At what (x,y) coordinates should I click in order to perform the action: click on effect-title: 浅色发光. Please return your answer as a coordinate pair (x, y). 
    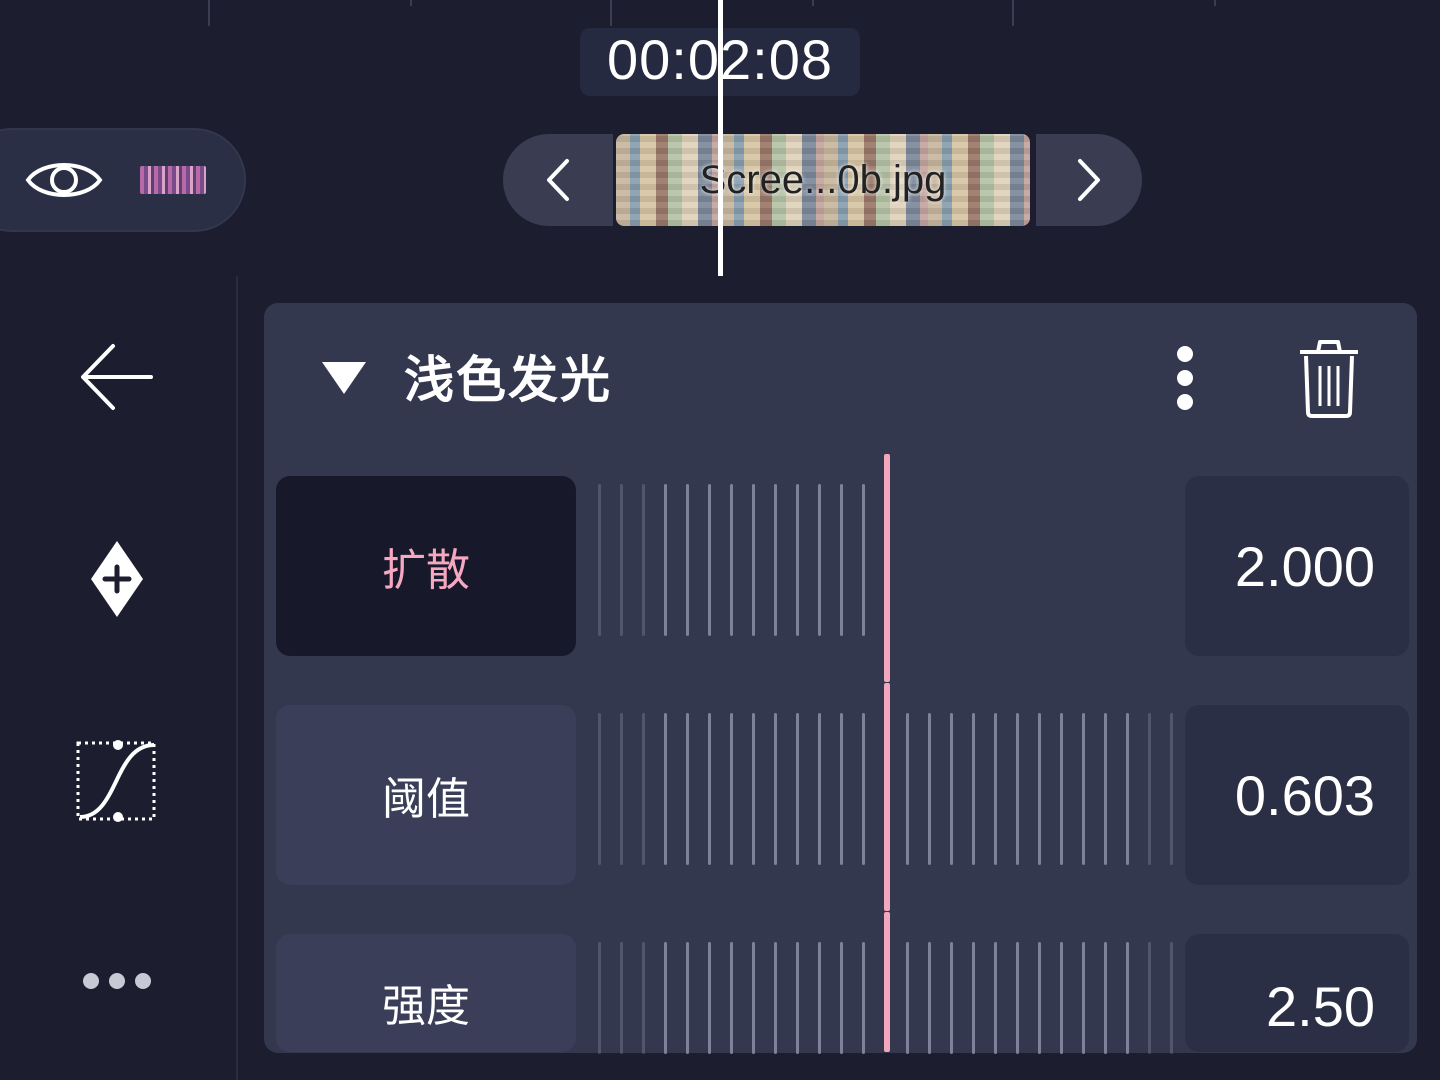
    Looking at the image, I should click on (508, 380).